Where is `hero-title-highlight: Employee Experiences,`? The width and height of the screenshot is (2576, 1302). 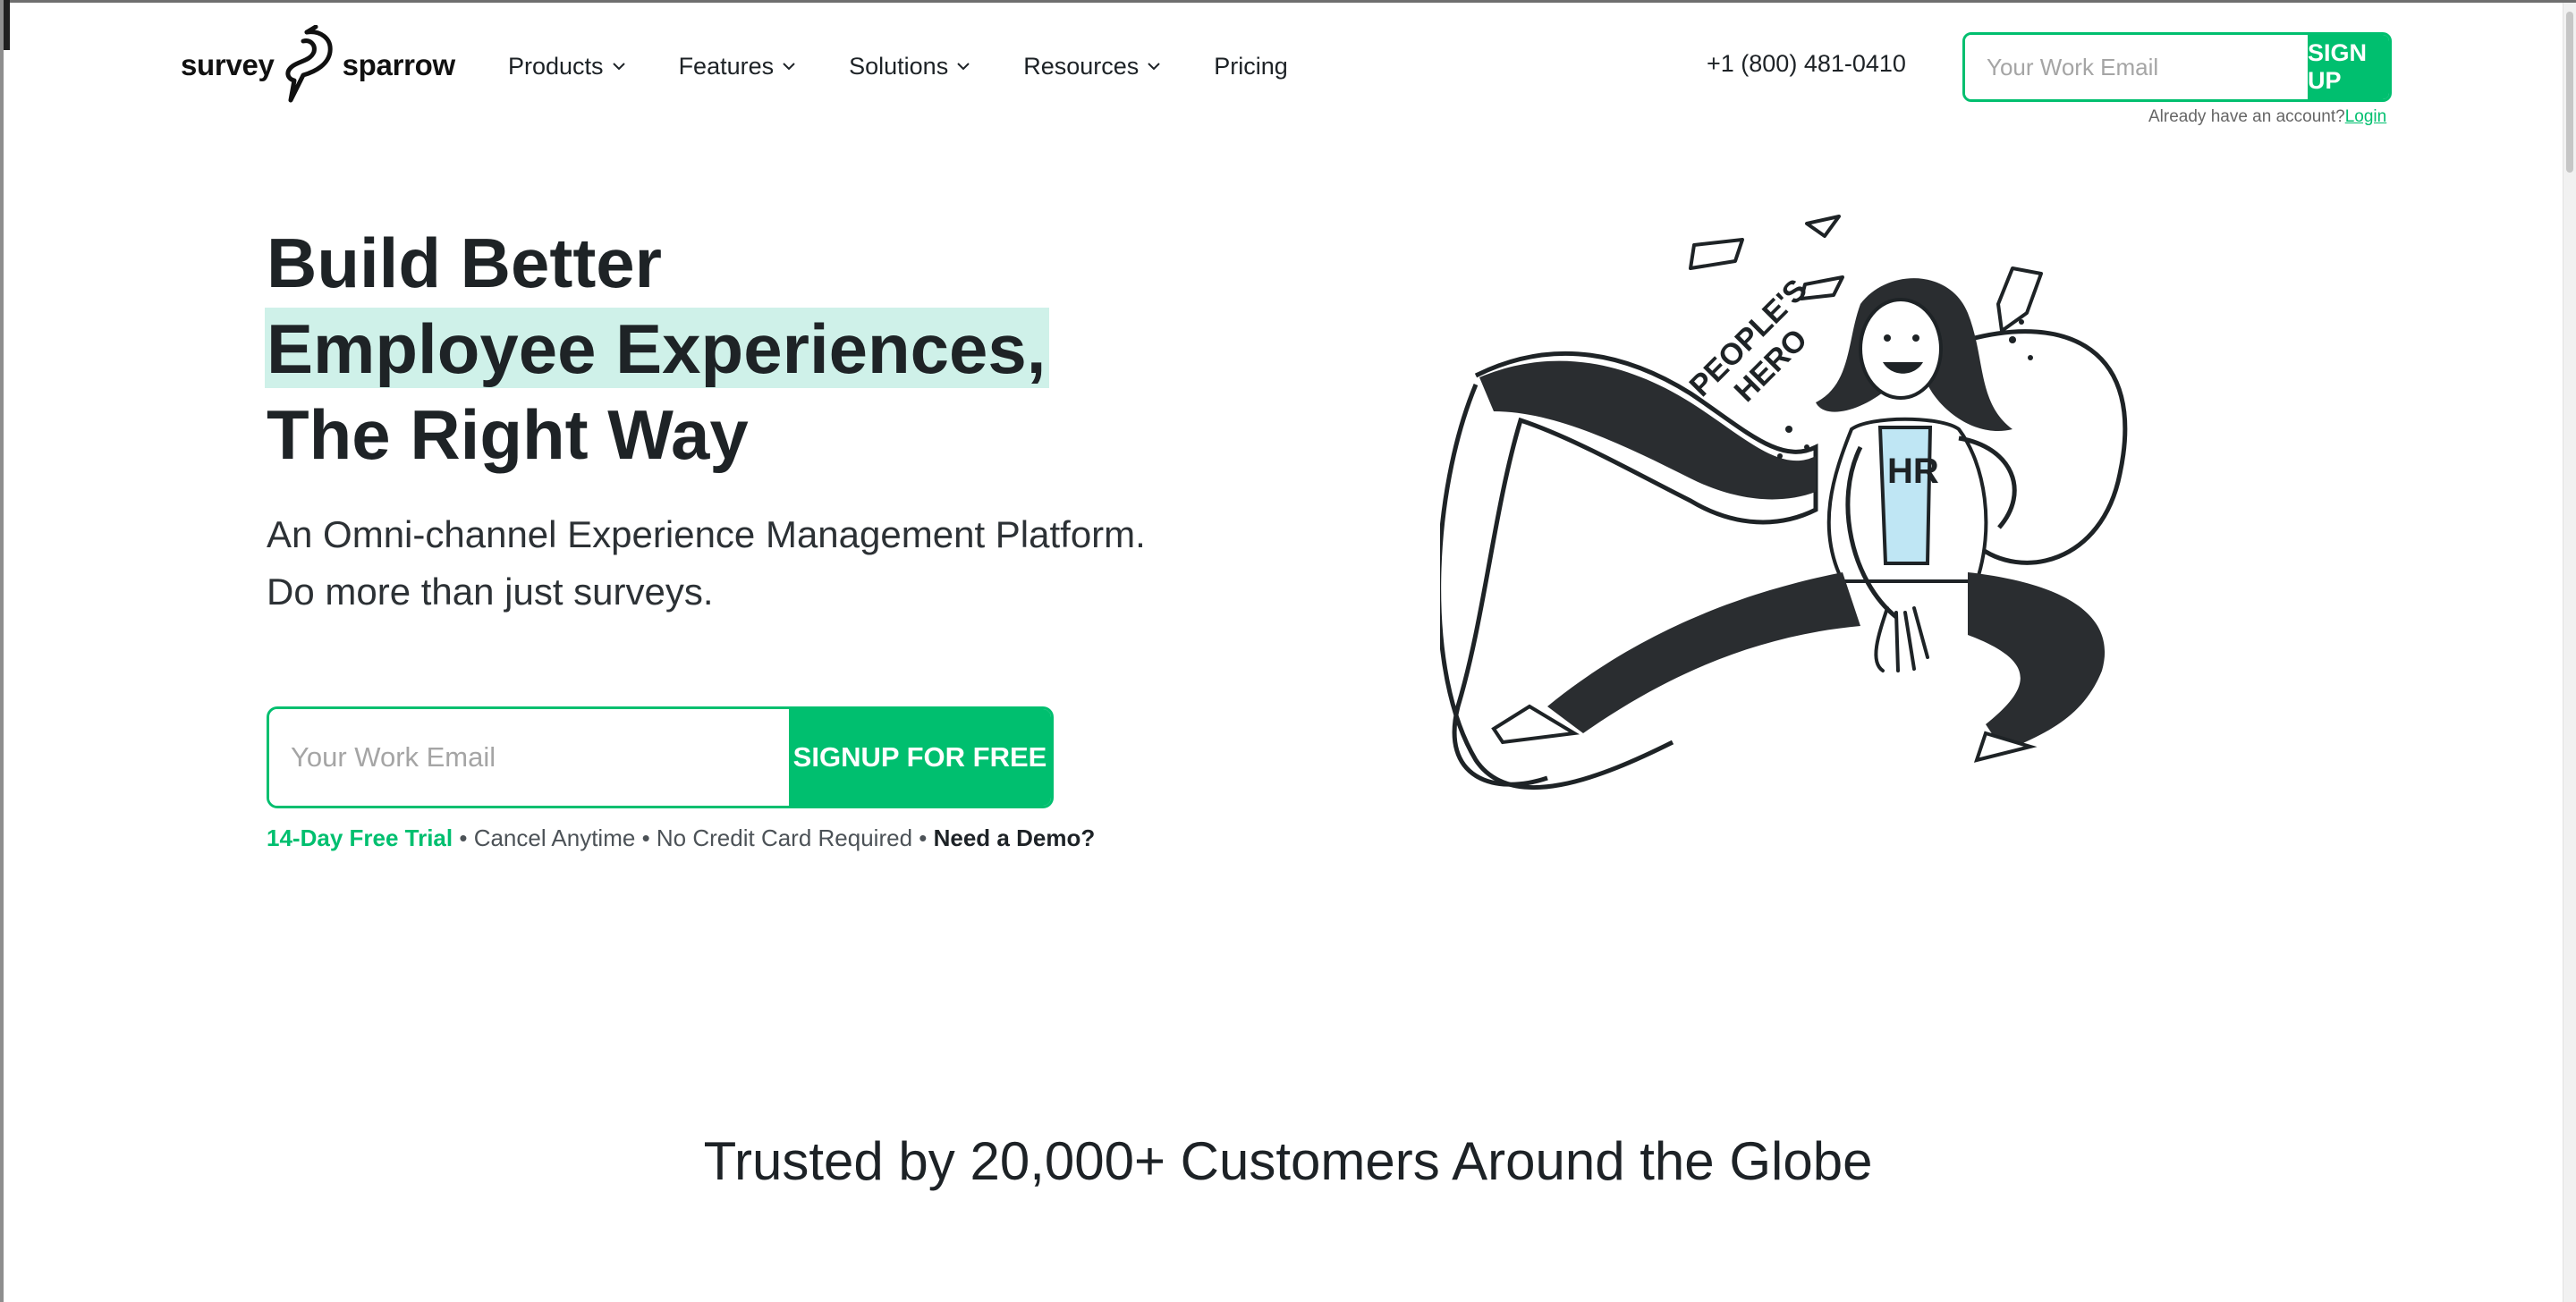 hero-title-highlight: Employee Experiences, is located at coordinates (657, 348).